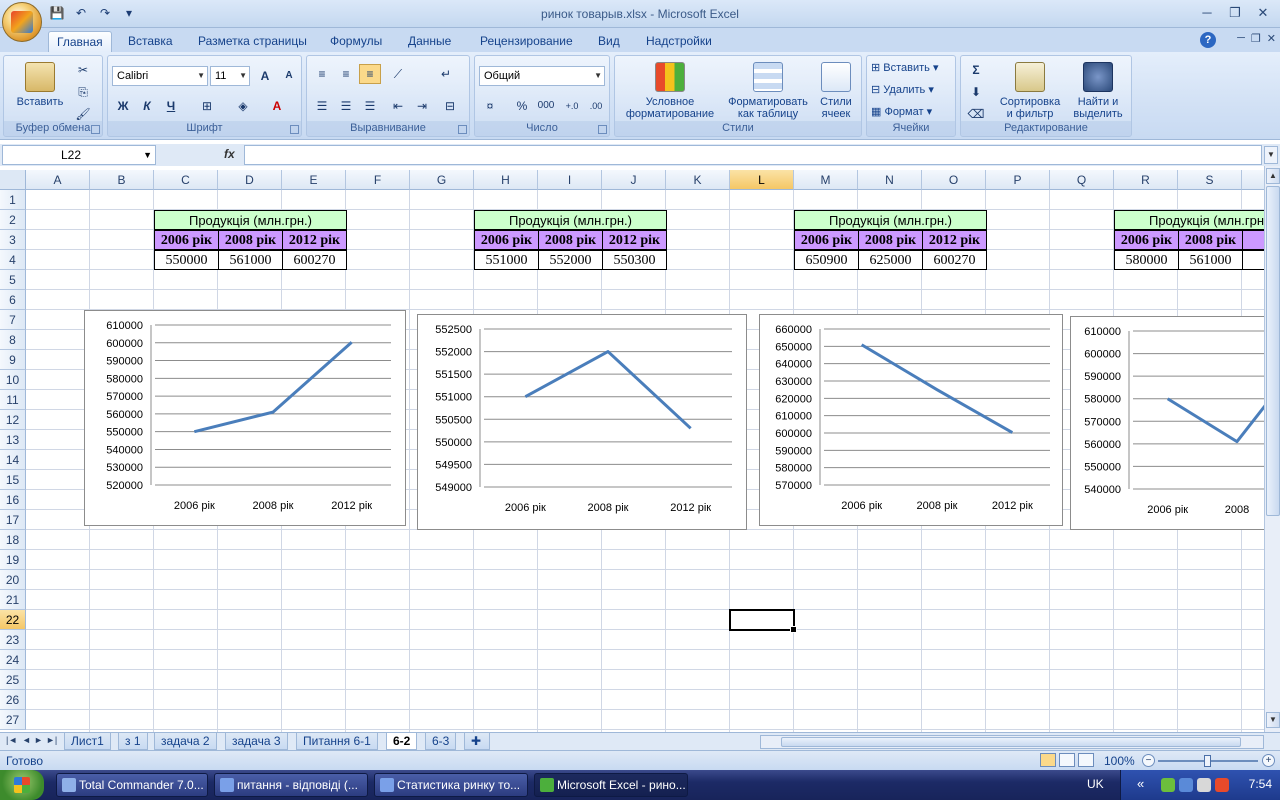  I want to click on select-all-corner, so click(13, 180).